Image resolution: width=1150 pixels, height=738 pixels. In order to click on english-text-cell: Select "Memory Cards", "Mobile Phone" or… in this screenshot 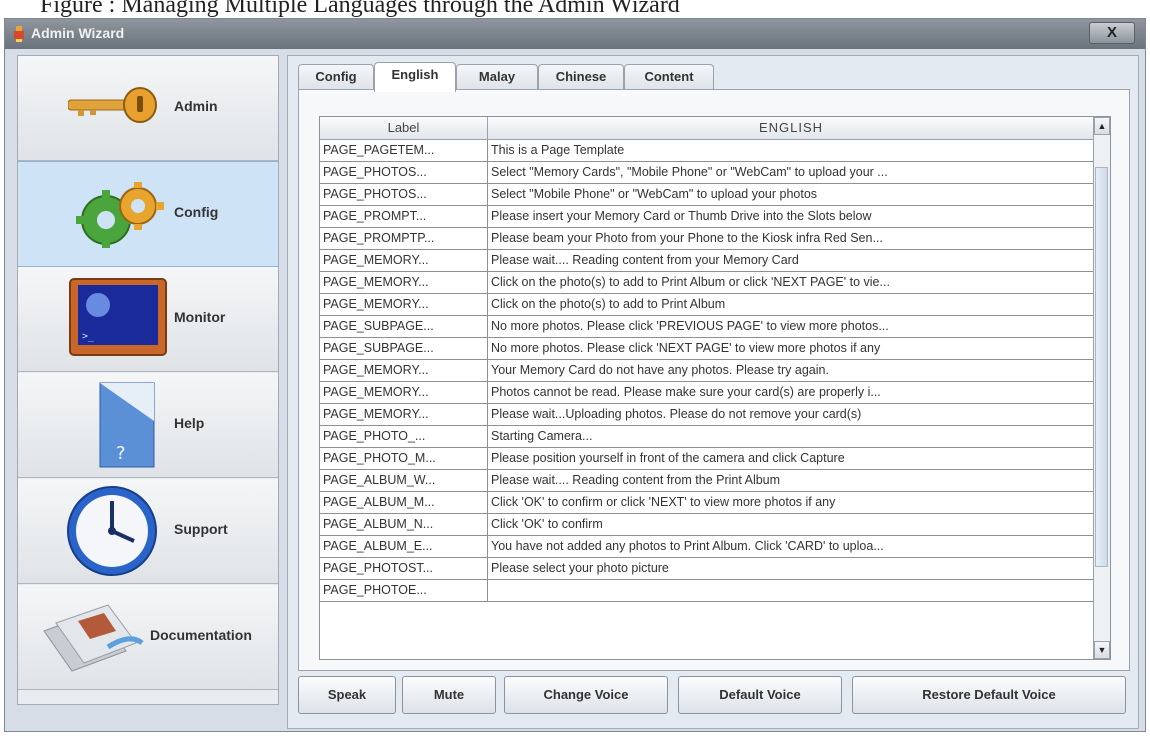, I will do `click(791, 172)`.